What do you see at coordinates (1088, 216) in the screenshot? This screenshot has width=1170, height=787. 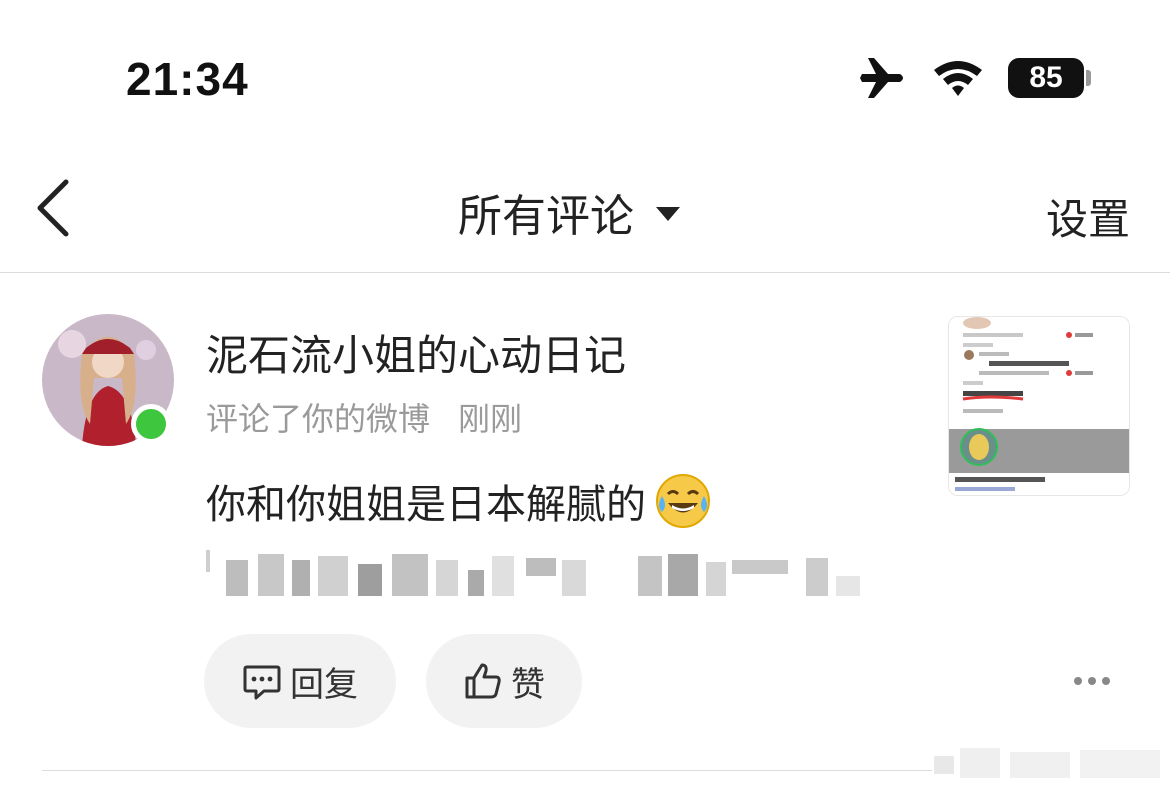 I see `settings-button: 设置` at bounding box center [1088, 216].